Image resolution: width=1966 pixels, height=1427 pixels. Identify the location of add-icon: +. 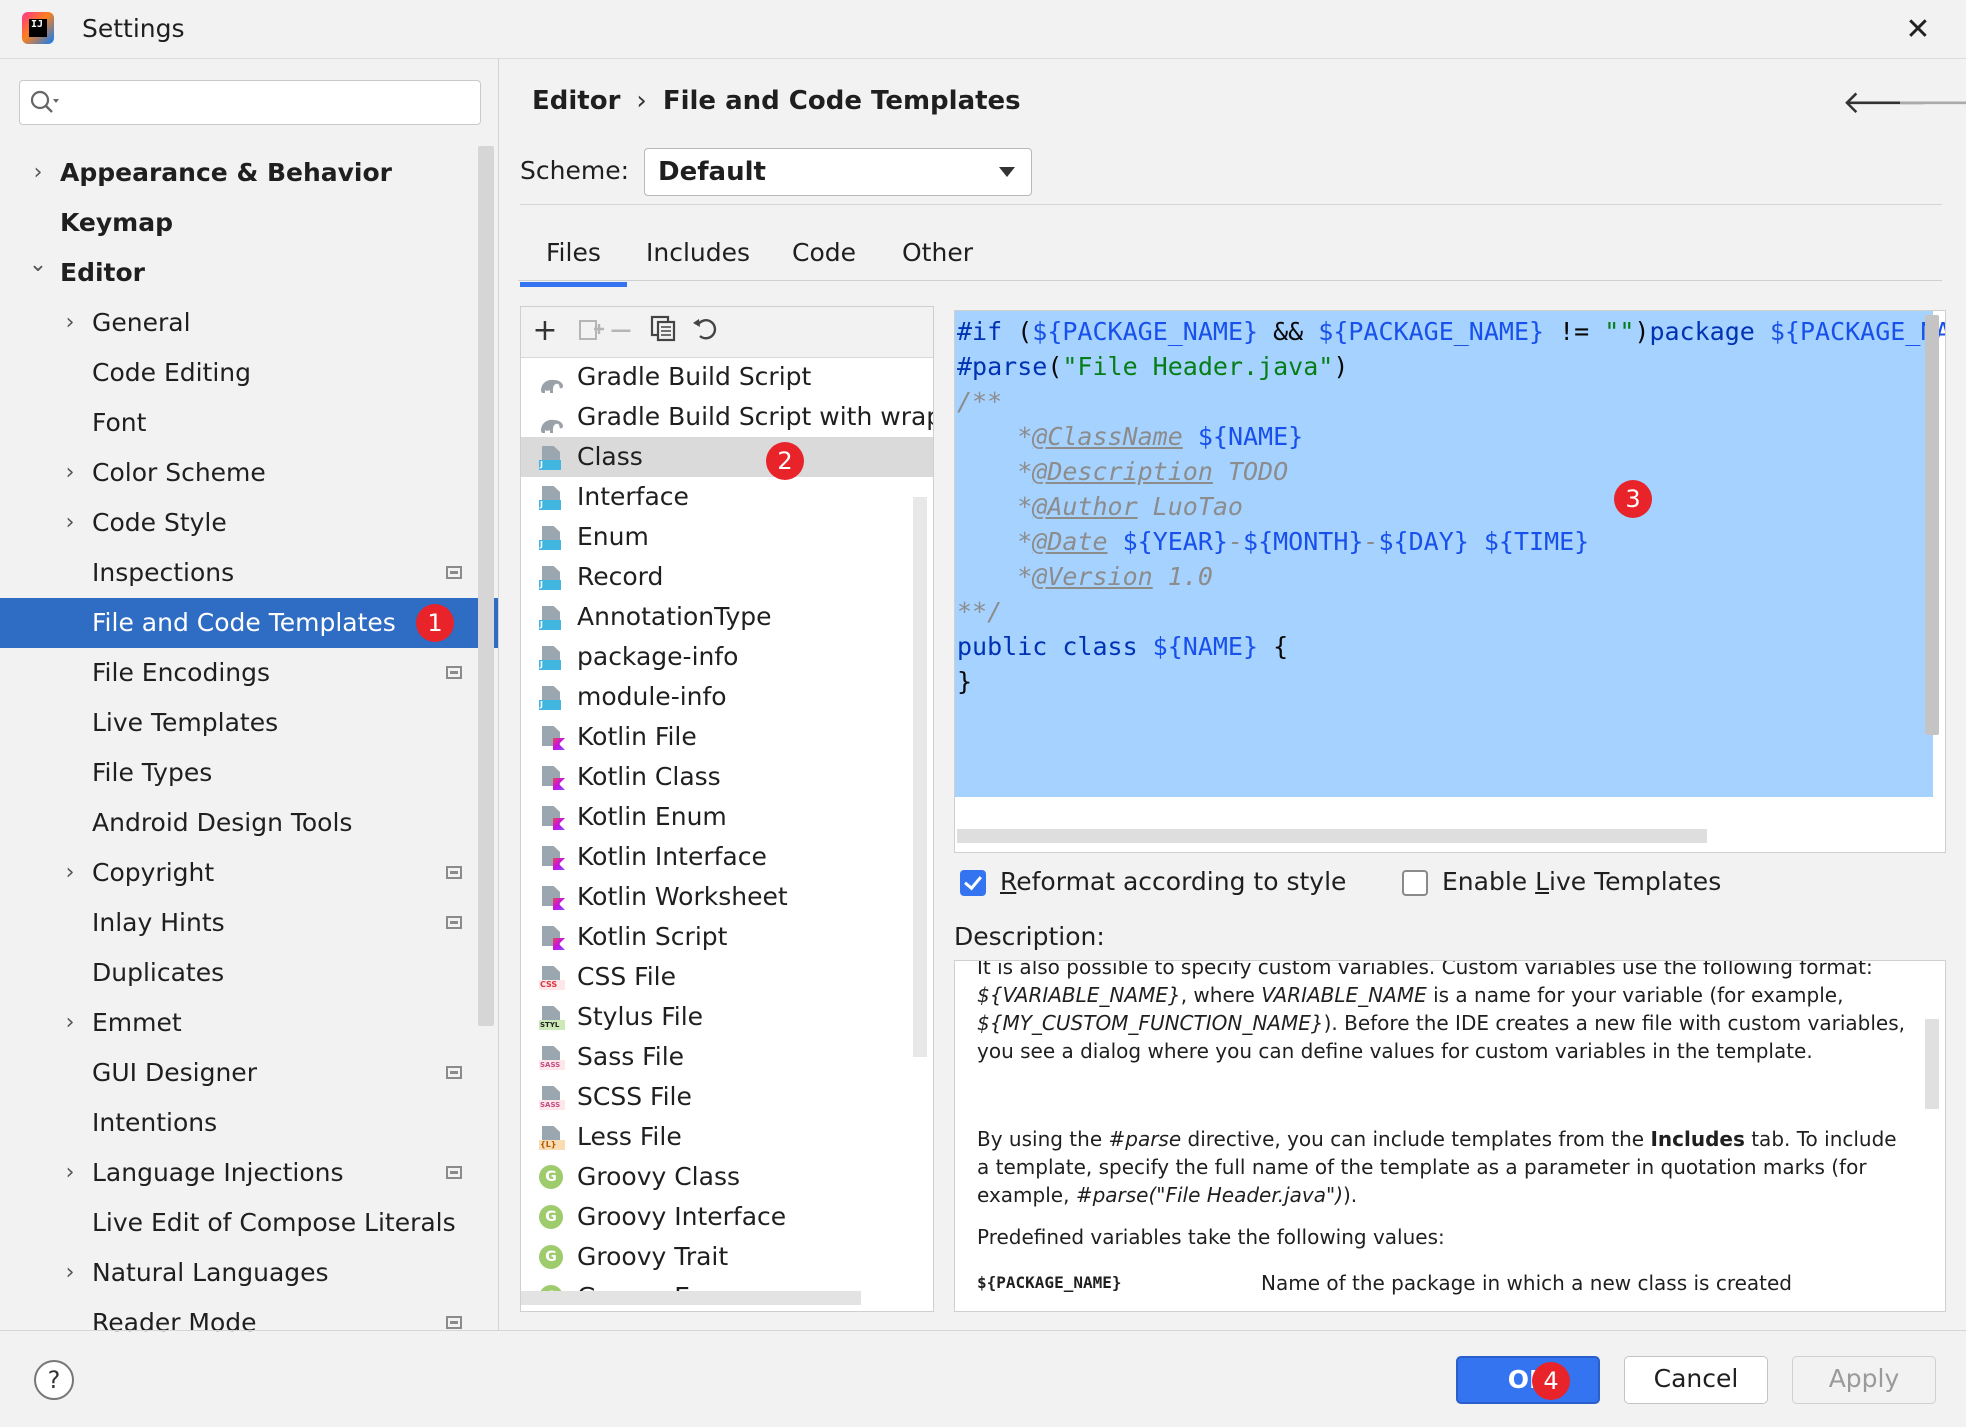
(545, 331).